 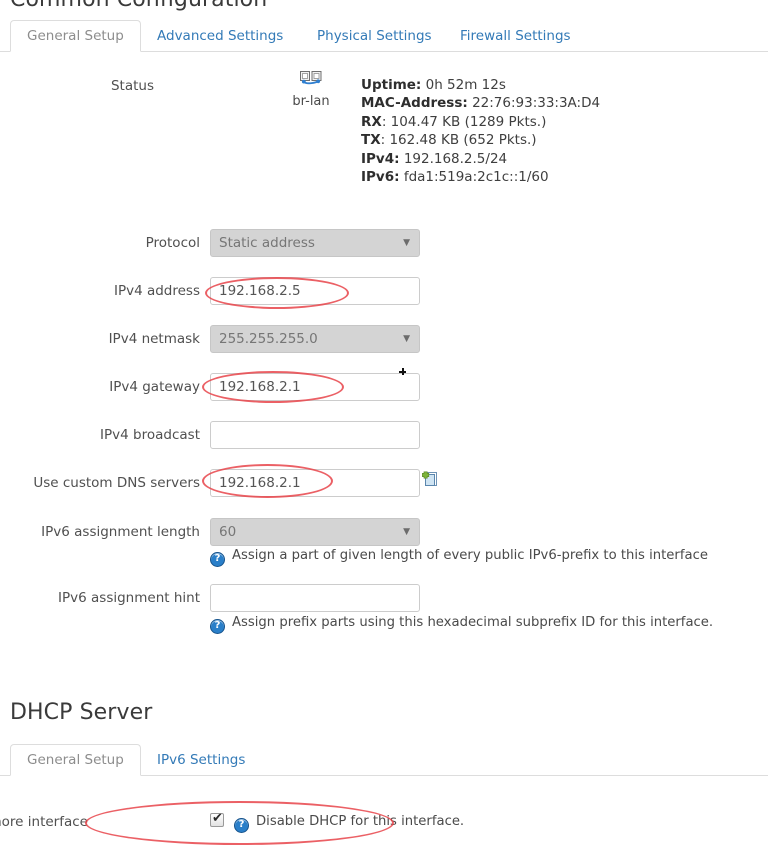 What do you see at coordinates (75, 36) in the screenshot?
I see `tab-general-setup: General Setup` at bounding box center [75, 36].